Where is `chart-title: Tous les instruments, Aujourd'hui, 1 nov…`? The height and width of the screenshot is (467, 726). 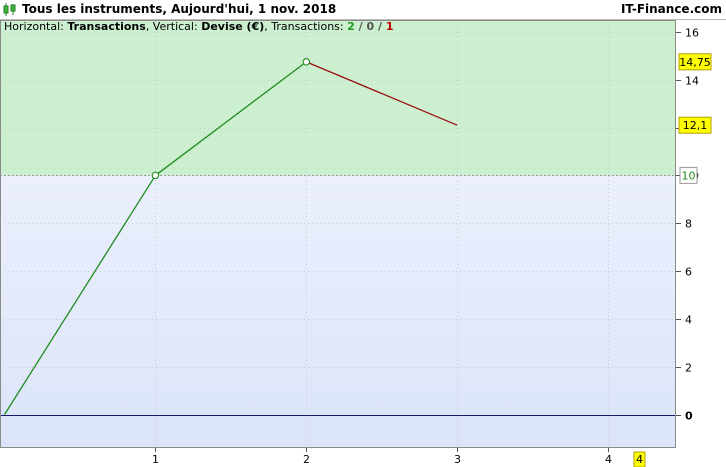
chart-title: Tous les instruments, Aujourd'hui, 1 nov… is located at coordinates (179, 9).